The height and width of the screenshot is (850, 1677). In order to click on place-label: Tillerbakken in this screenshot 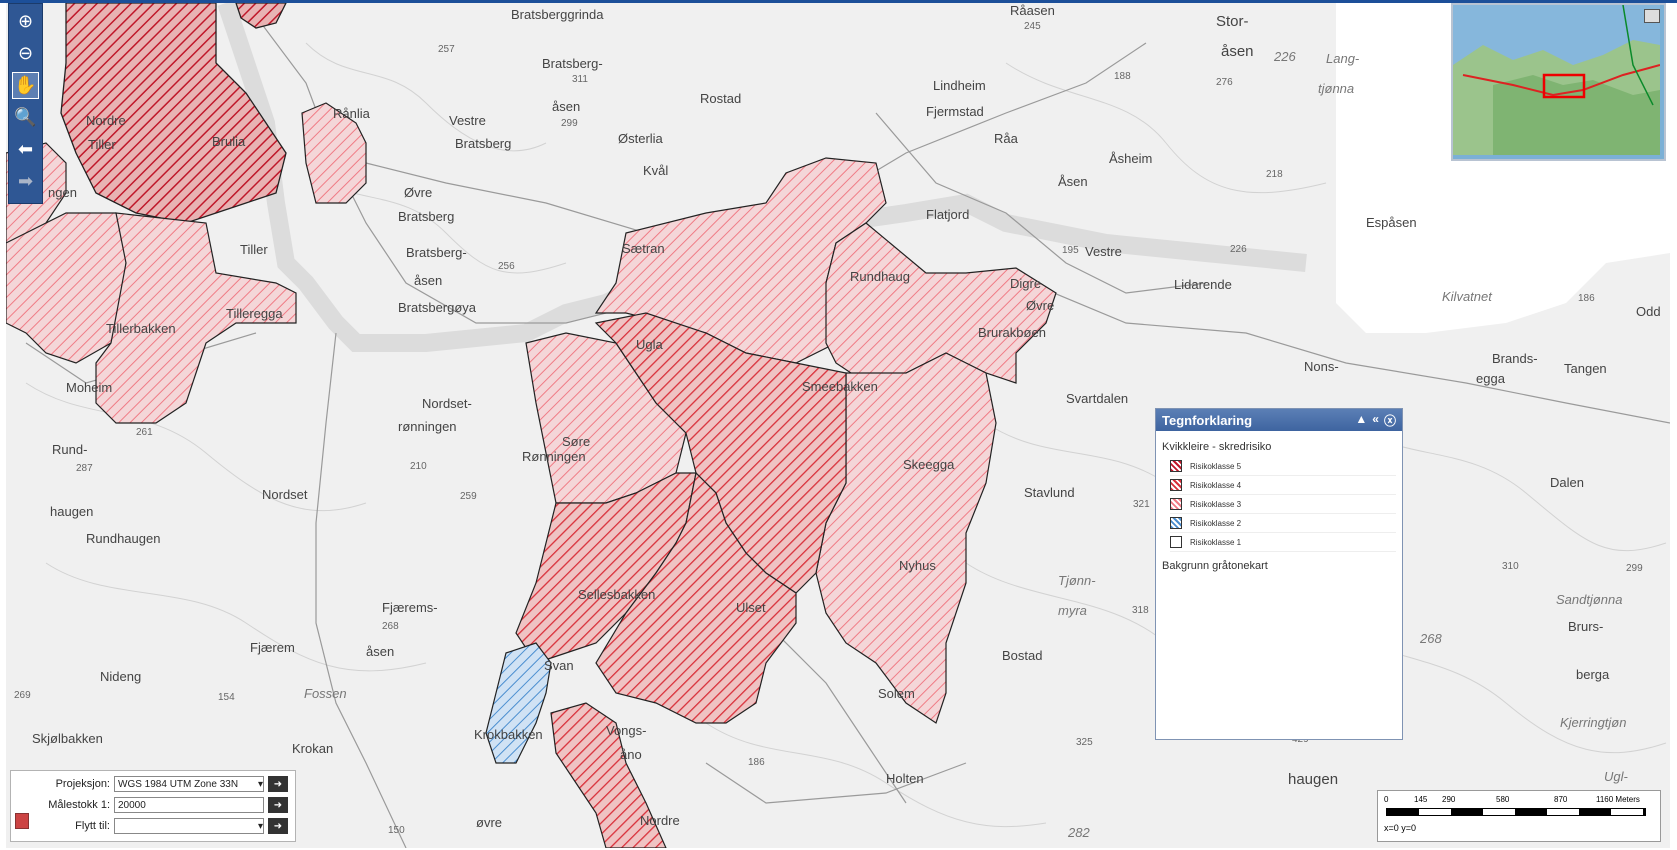, I will do `click(141, 328)`.